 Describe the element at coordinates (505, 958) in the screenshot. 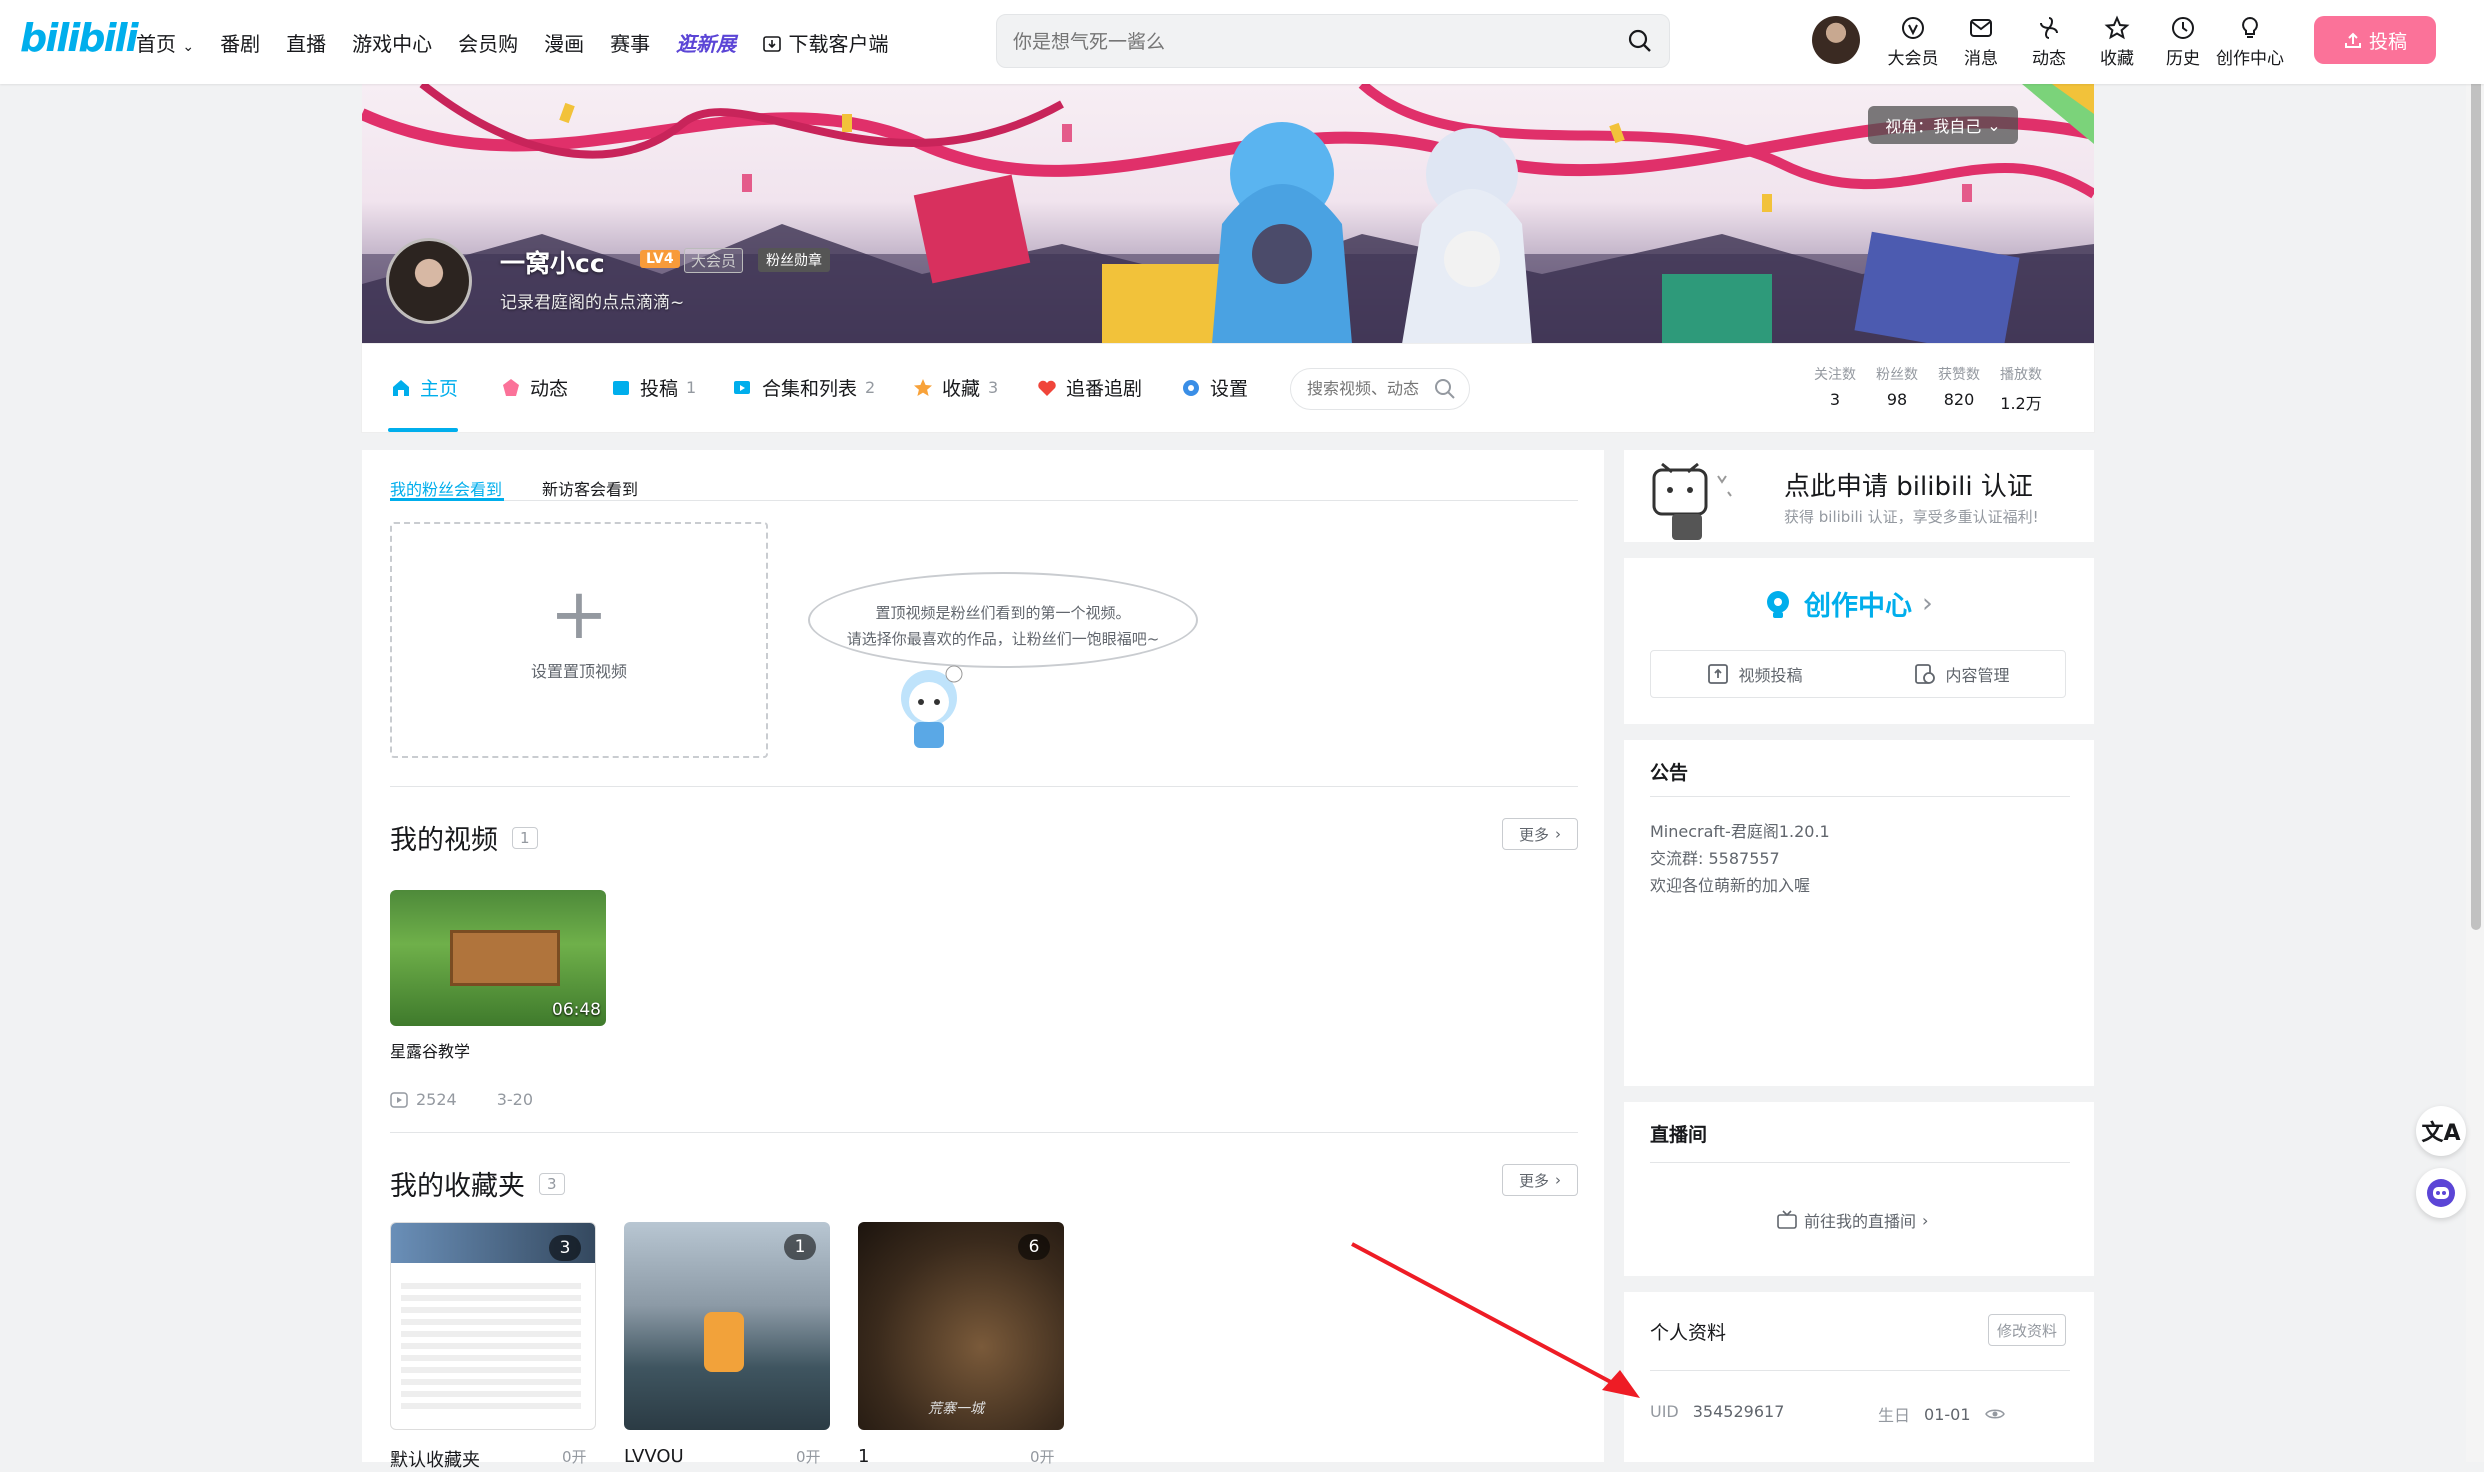

I see `thumbnail-artwork` at that location.